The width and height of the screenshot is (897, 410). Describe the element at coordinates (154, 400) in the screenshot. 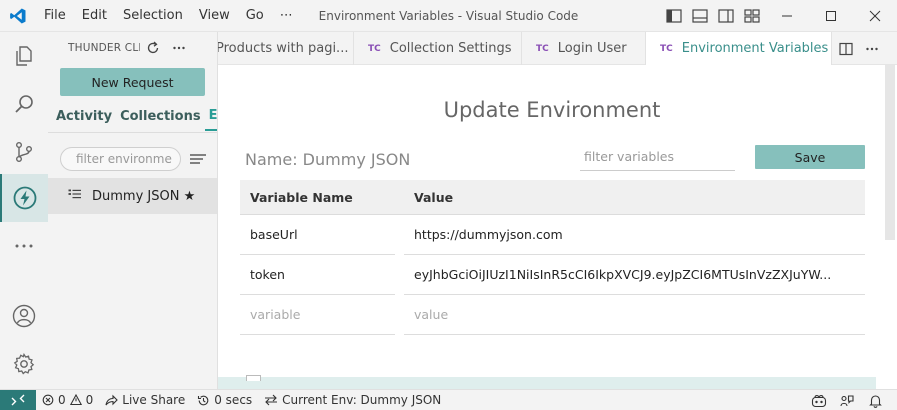

I see `live-share-label: Live Share` at that location.